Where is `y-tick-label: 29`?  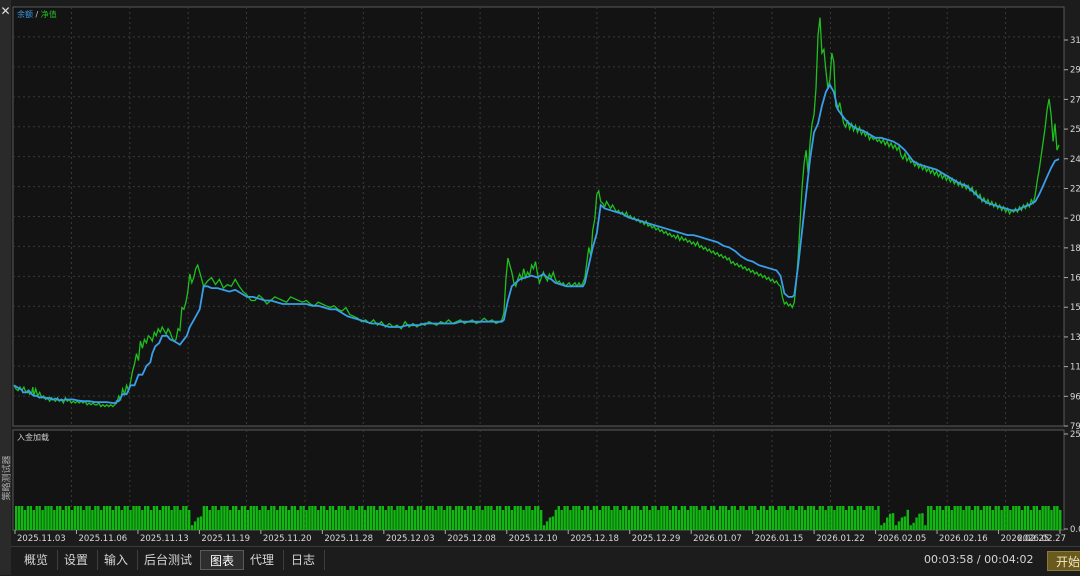 y-tick-label: 29 is located at coordinates (1075, 71).